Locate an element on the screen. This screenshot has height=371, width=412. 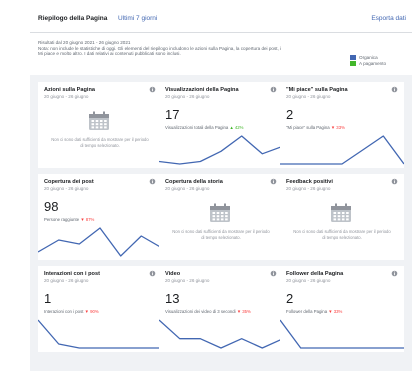
card-title: Feedback positivi is located at coordinates (309, 182).